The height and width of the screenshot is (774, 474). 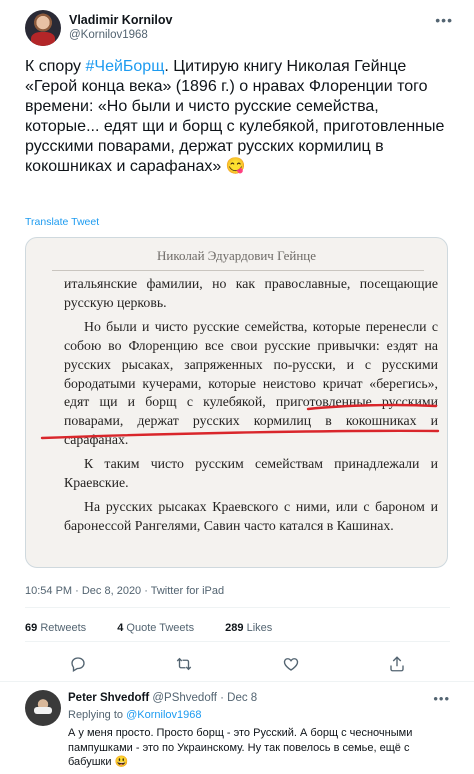 What do you see at coordinates (184, 664) in the screenshot?
I see `retweet-icon` at bounding box center [184, 664].